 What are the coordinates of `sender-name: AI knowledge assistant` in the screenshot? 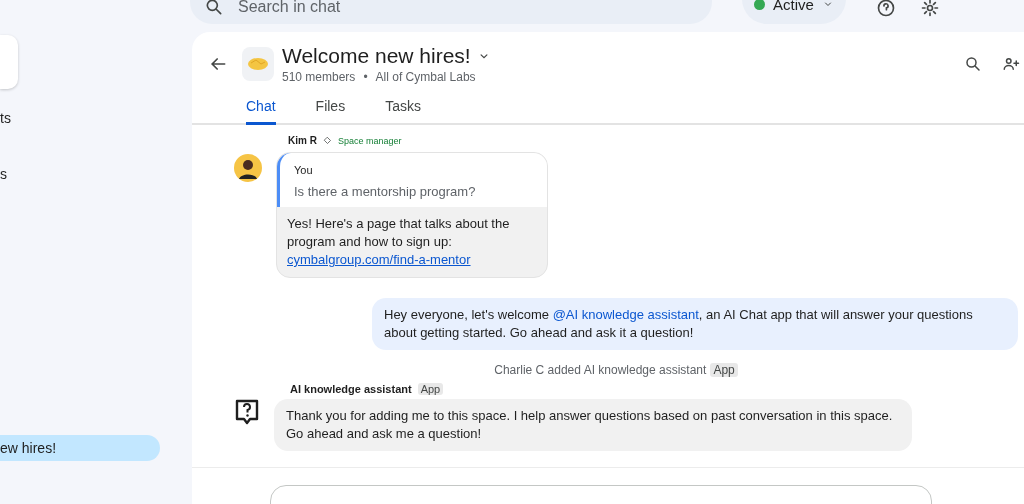 It's located at (351, 389).